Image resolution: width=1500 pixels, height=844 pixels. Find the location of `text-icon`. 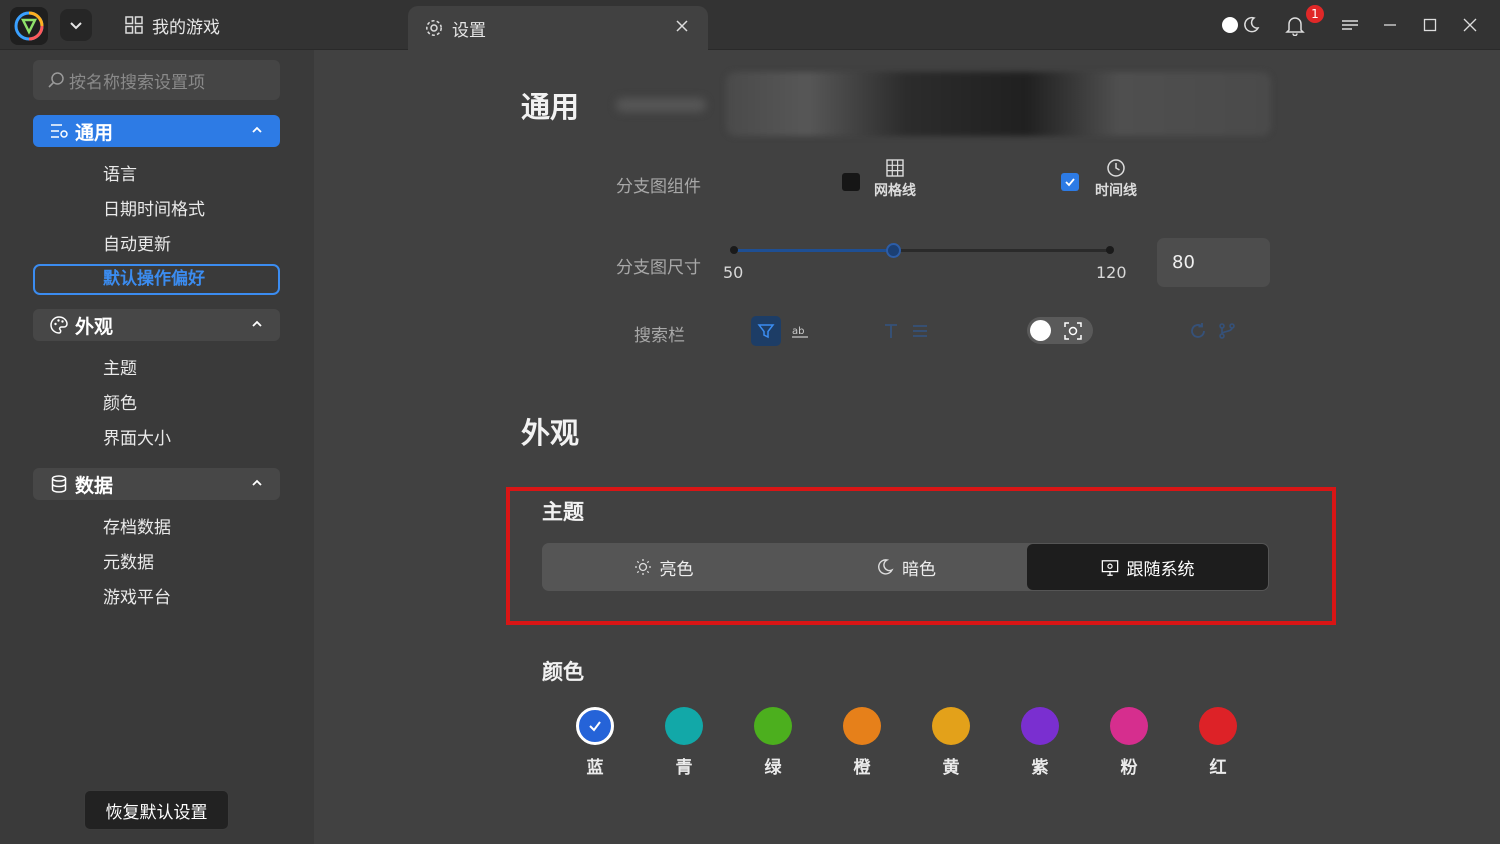

text-icon is located at coordinates (891, 331).